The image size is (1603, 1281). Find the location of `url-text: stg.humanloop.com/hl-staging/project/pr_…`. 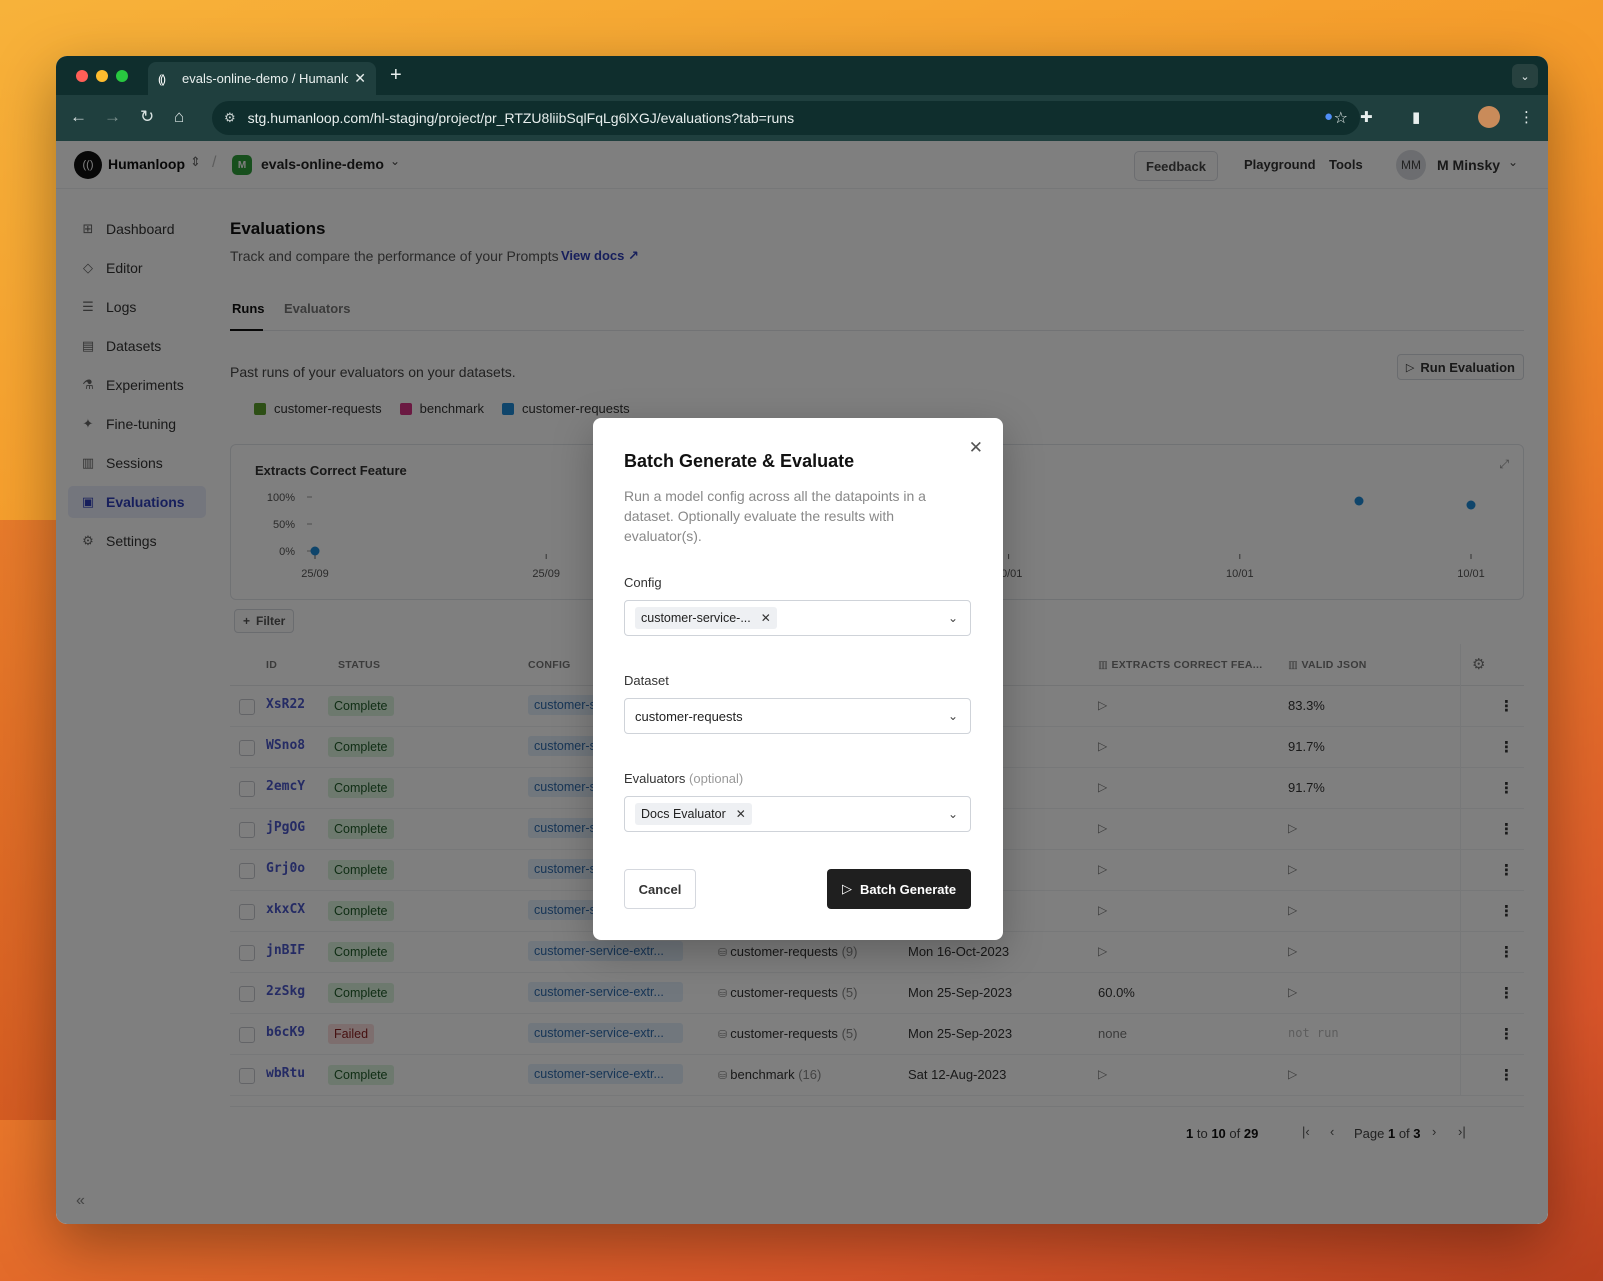

url-text: stg.humanloop.com/hl-staging/project/pr_… is located at coordinates (521, 118).